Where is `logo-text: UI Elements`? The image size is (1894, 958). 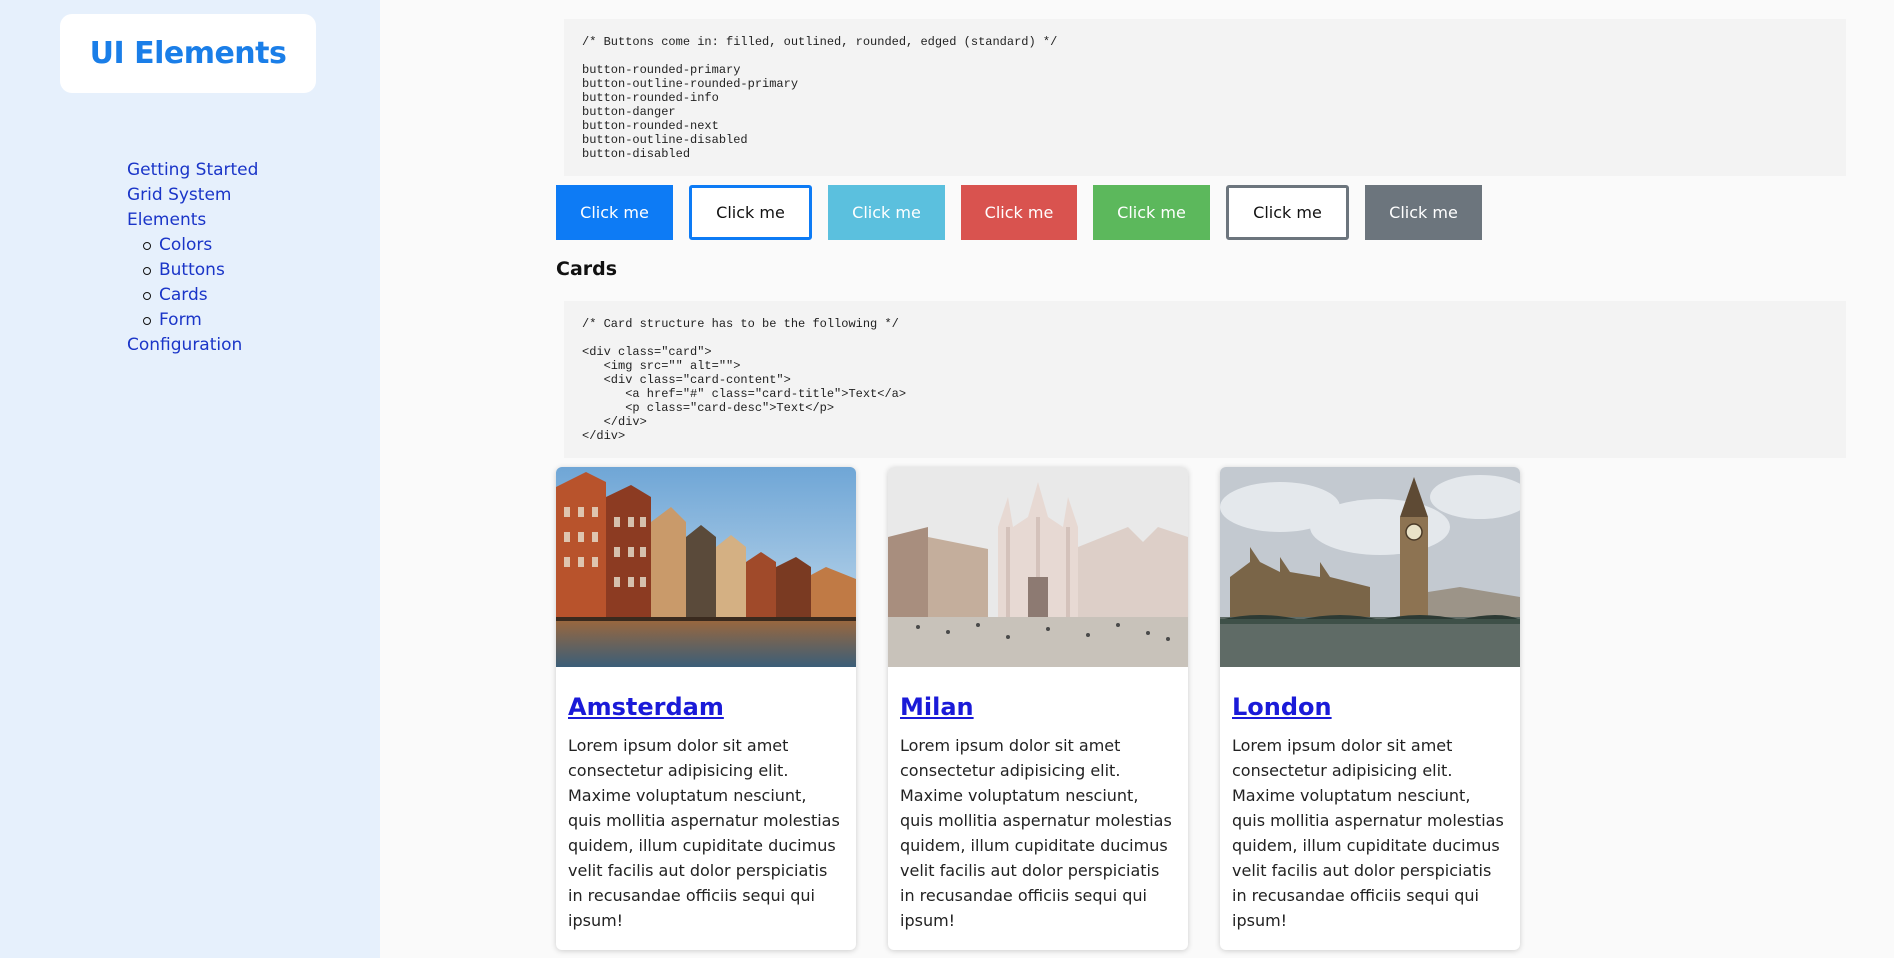 logo-text: UI Elements is located at coordinates (188, 53).